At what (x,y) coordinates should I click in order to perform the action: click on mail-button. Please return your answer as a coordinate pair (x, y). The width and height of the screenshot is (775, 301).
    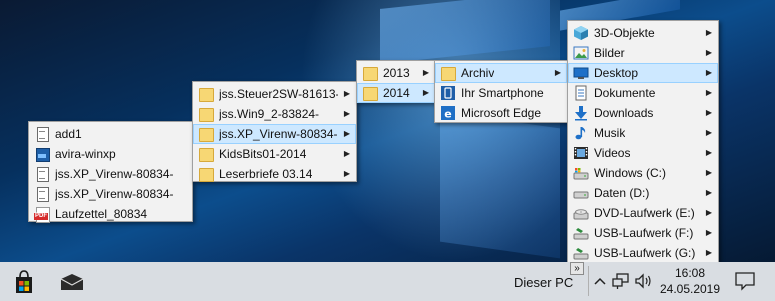
    Looking at the image, I should click on (72, 282).